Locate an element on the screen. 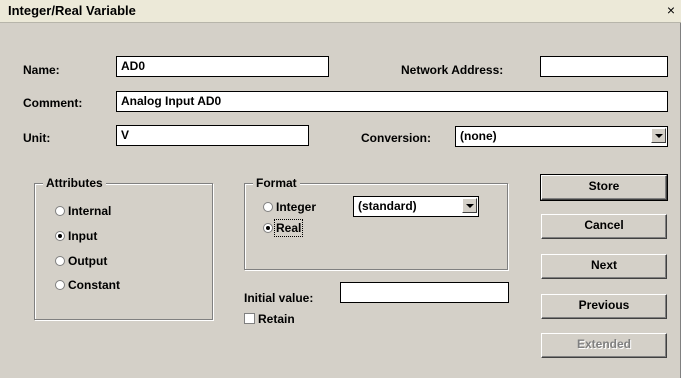 This screenshot has width=681, height=378. store-button: Store is located at coordinates (604, 187).